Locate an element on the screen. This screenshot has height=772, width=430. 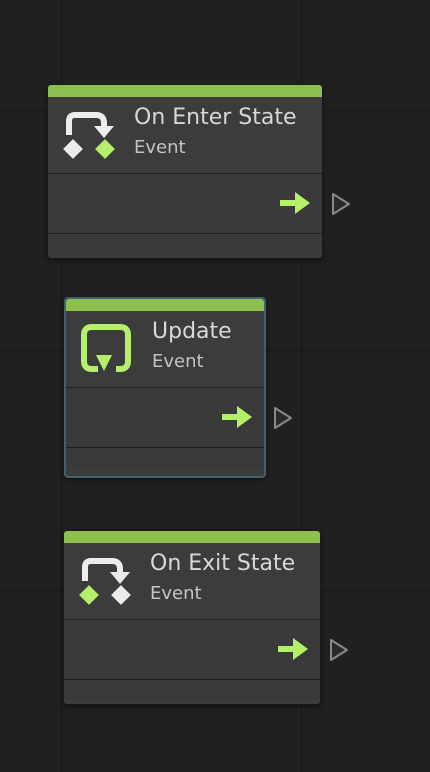
enter-state-icon is located at coordinates (89, 135).